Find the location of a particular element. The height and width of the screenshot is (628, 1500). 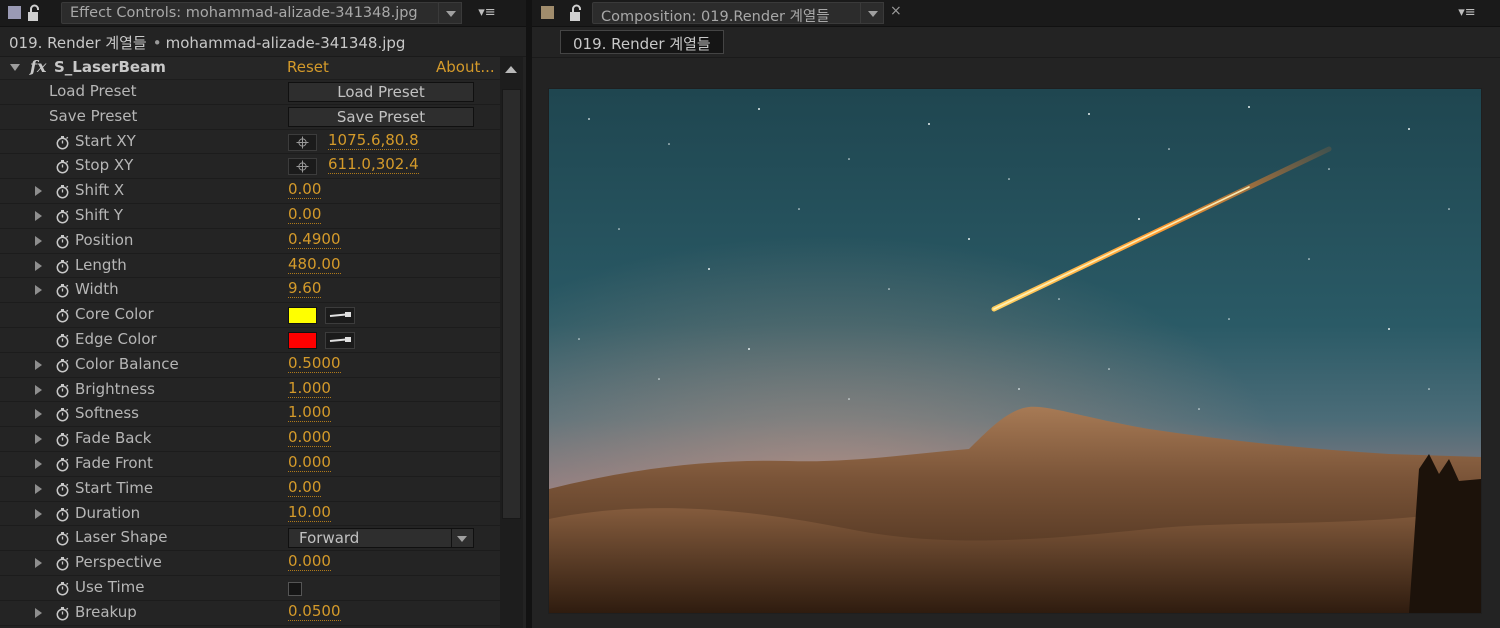

composition-tab-bar: Composition: 019.Render 계열들 × ▾≡ is located at coordinates (1016, 13).